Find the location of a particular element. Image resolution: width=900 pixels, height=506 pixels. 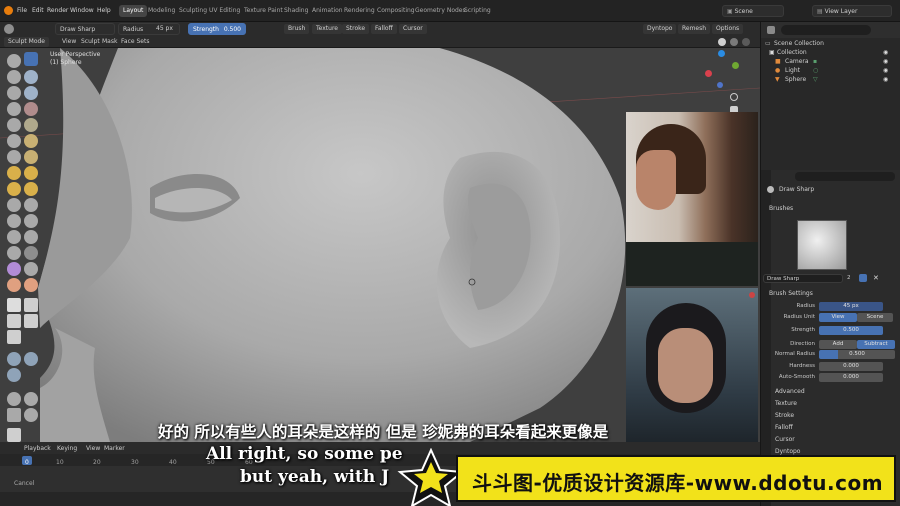

tool-fill-icon is located at coordinates (14, 141).